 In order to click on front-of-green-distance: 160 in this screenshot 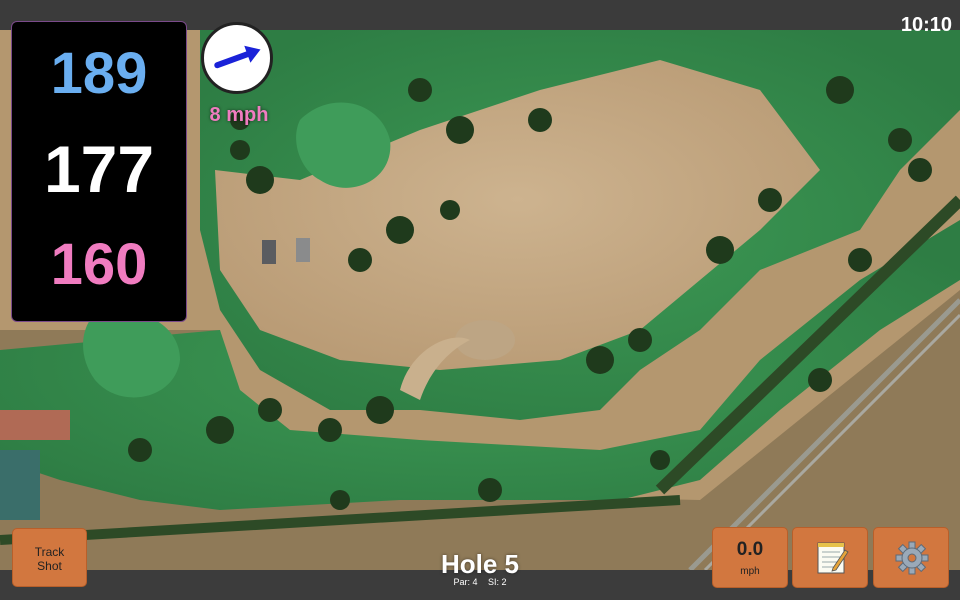, I will do `click(99, 264)`.